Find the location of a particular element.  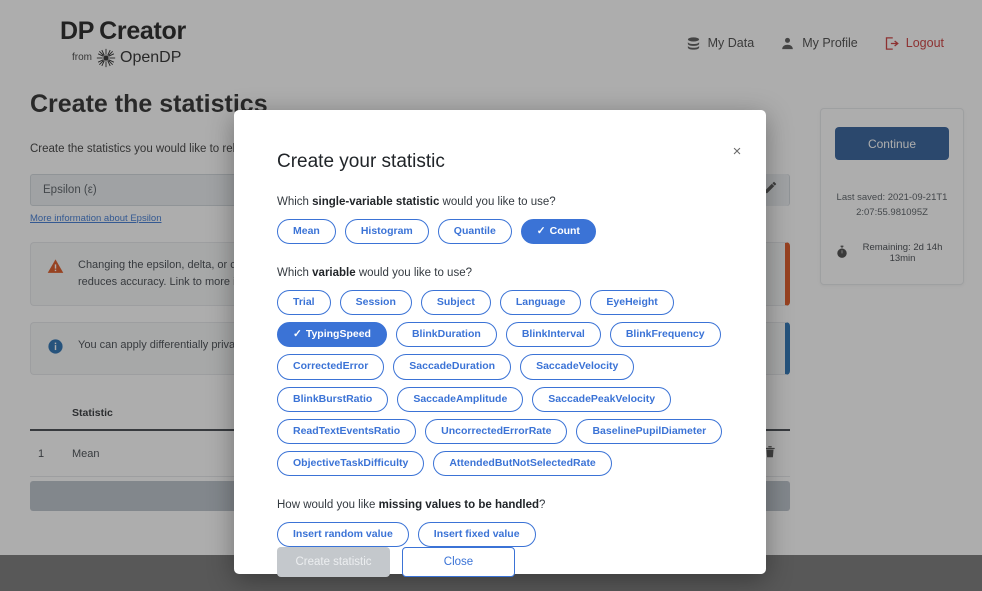

close-button: Close is located at coordinates (458, 562).